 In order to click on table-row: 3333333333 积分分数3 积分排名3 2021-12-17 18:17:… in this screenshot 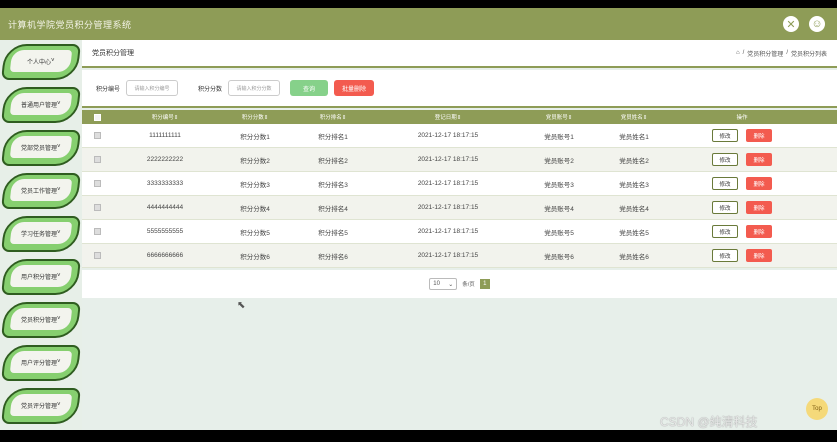, I will do `click(459, 184)`.